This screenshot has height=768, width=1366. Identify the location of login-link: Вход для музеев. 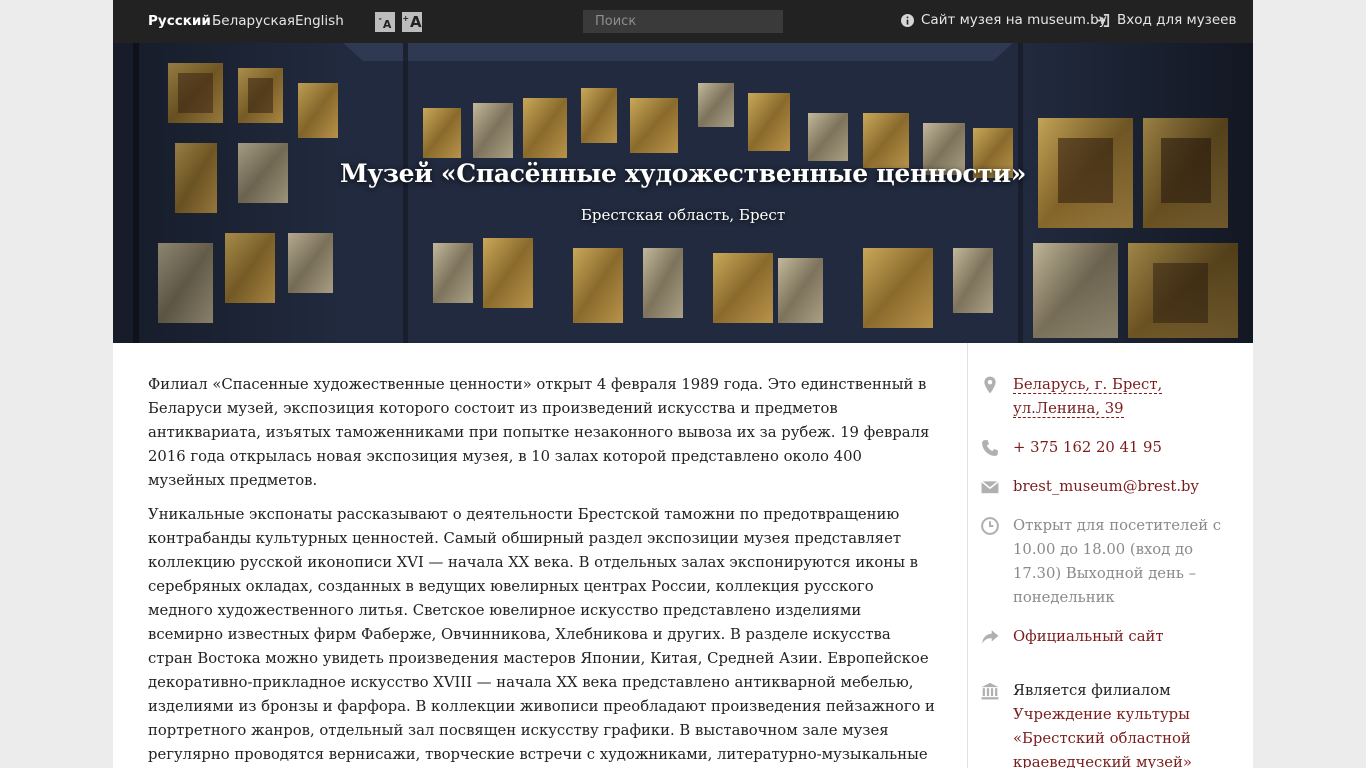
(1166, 20).